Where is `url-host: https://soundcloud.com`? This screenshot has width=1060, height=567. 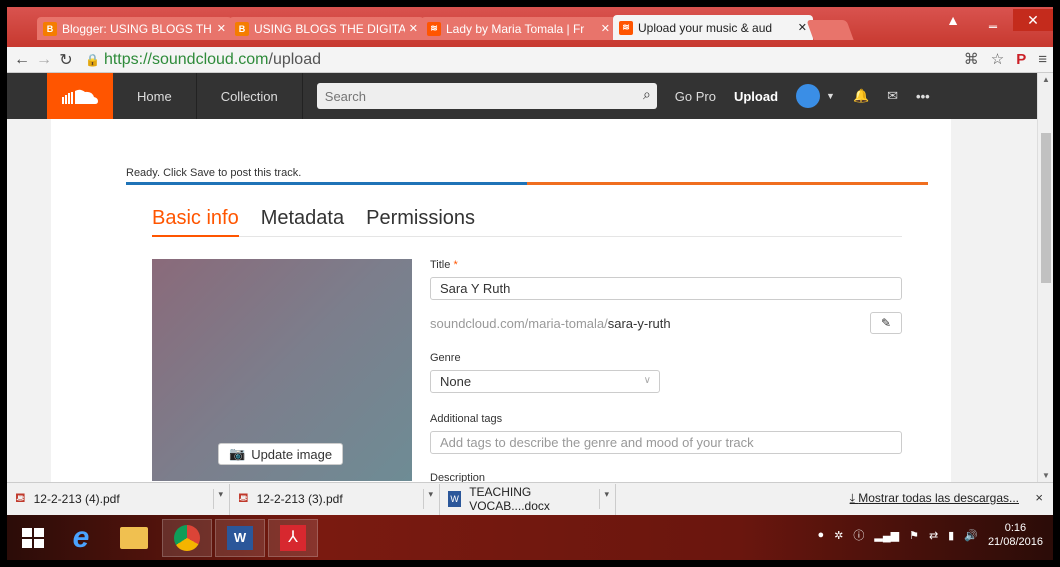
url-host: https://soundcloud.com is located at coordinates (186, 59).